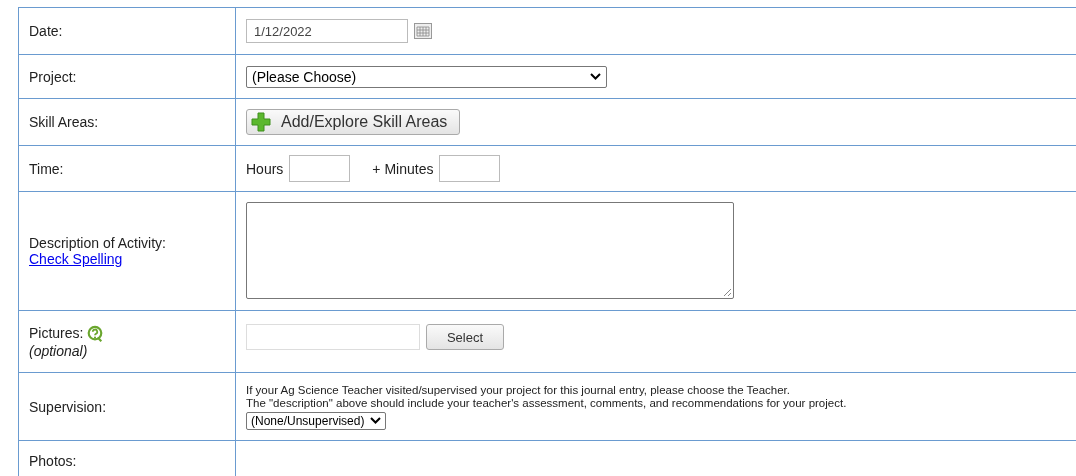 This screenshot has height=476, width=1076. I want to click on calendar-icon, so click(423, 31).